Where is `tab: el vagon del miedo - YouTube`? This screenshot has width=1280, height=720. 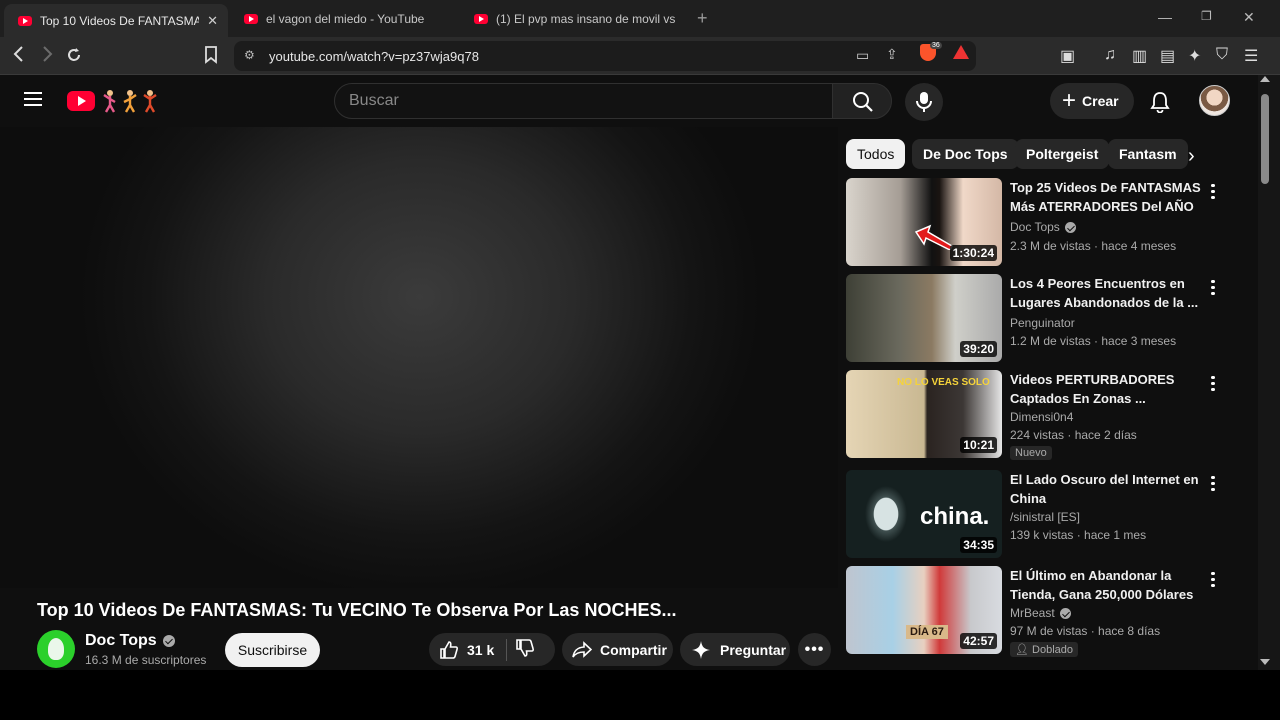 tab: el vagon del miedo - YouTube is located at coordinates (343, 19).